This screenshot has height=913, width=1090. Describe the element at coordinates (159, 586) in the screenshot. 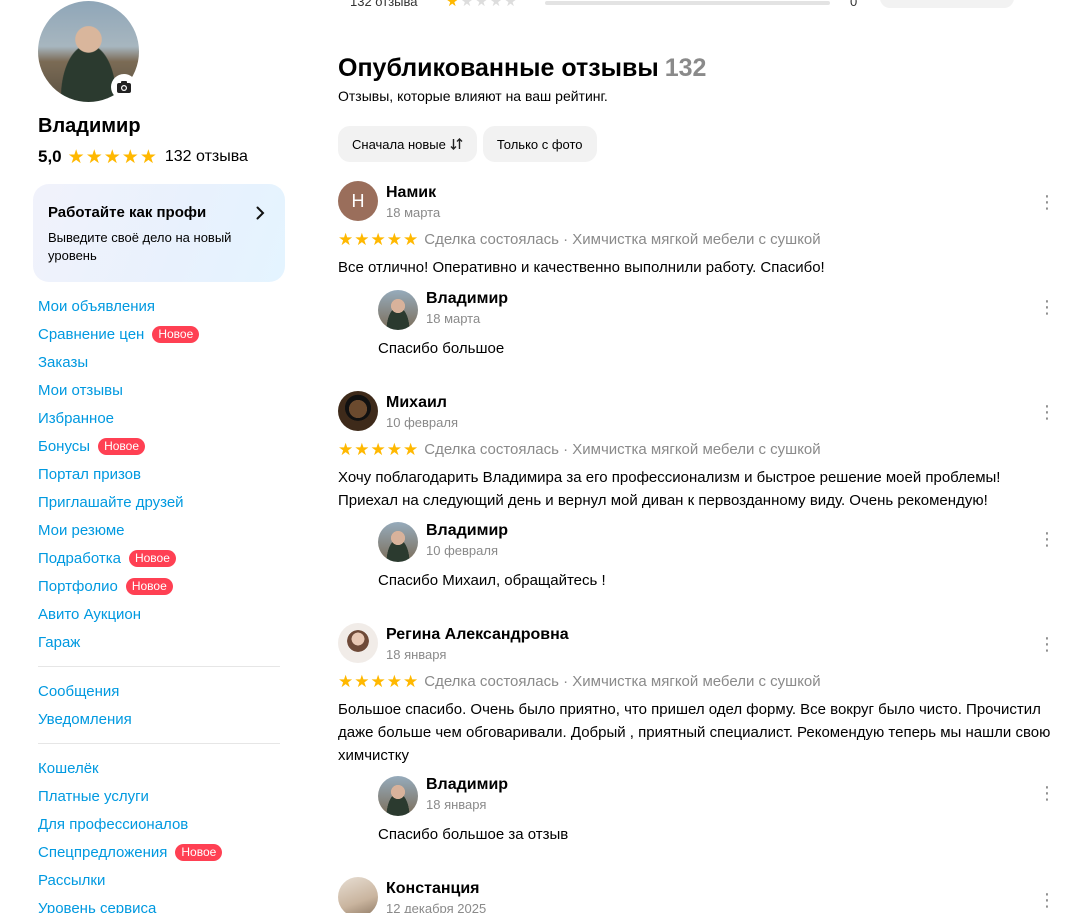

I see `sidebar-item: Портфолио Новое` at that location.